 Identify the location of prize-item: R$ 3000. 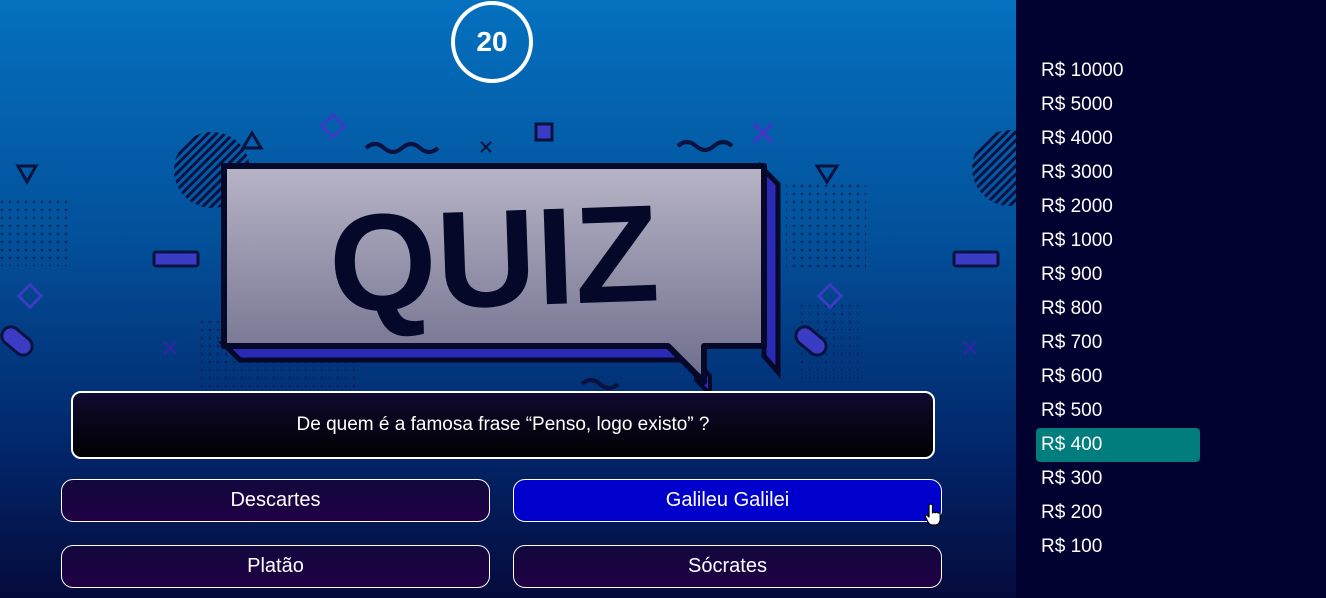
(1077, 172).